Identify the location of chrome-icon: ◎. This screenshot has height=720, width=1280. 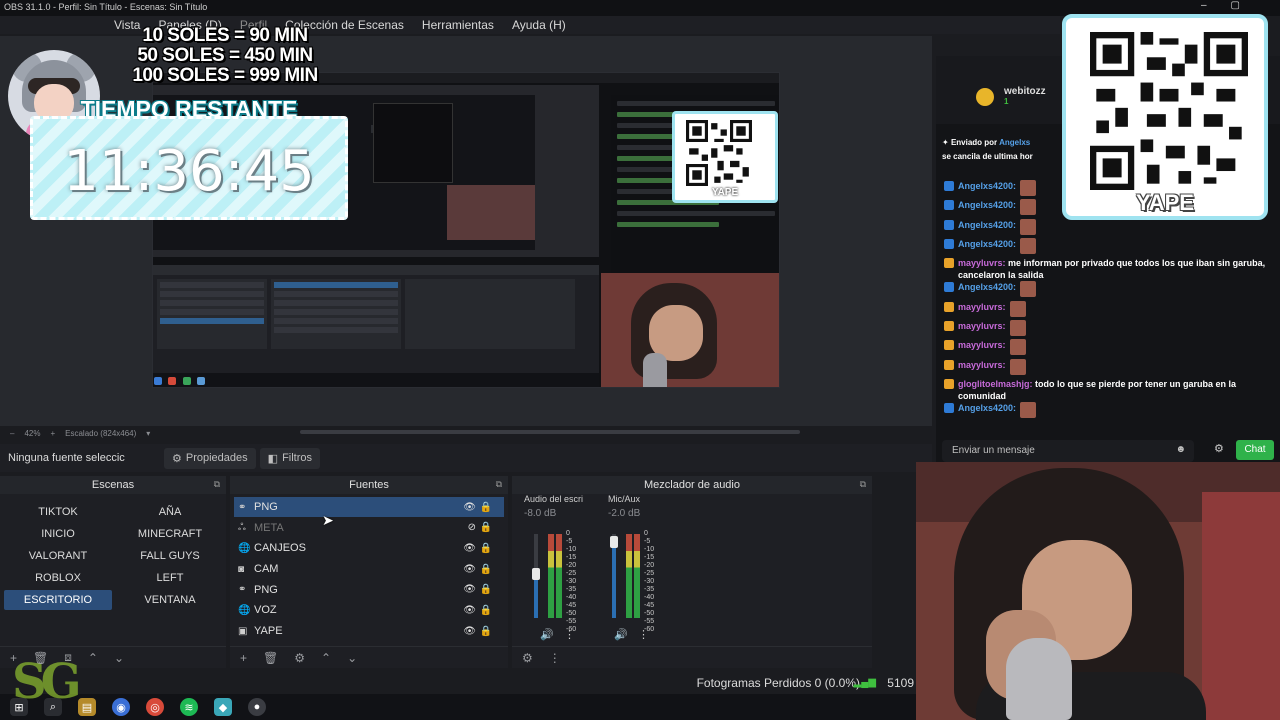
(155, 707).